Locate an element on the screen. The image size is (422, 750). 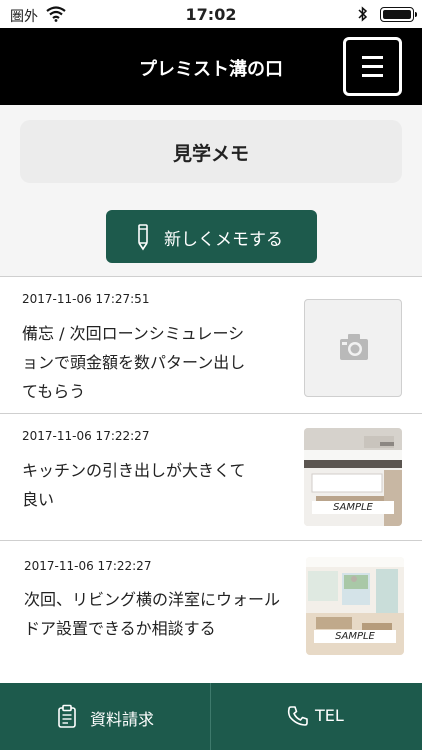
request-documents-label: 資料請求 is located at coordinates (122, 719).